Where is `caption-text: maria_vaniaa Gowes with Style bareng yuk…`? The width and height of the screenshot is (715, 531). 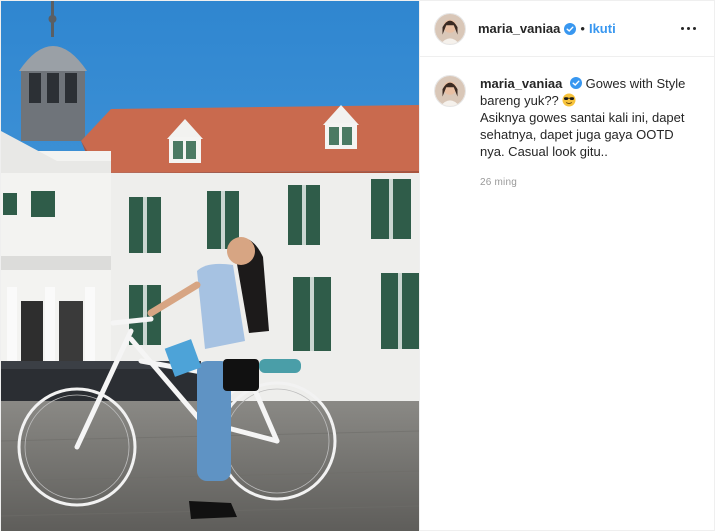
caption-text: maria_vaniaa Gowes with Style bareng yuk… is located at coordinates (590, 133).